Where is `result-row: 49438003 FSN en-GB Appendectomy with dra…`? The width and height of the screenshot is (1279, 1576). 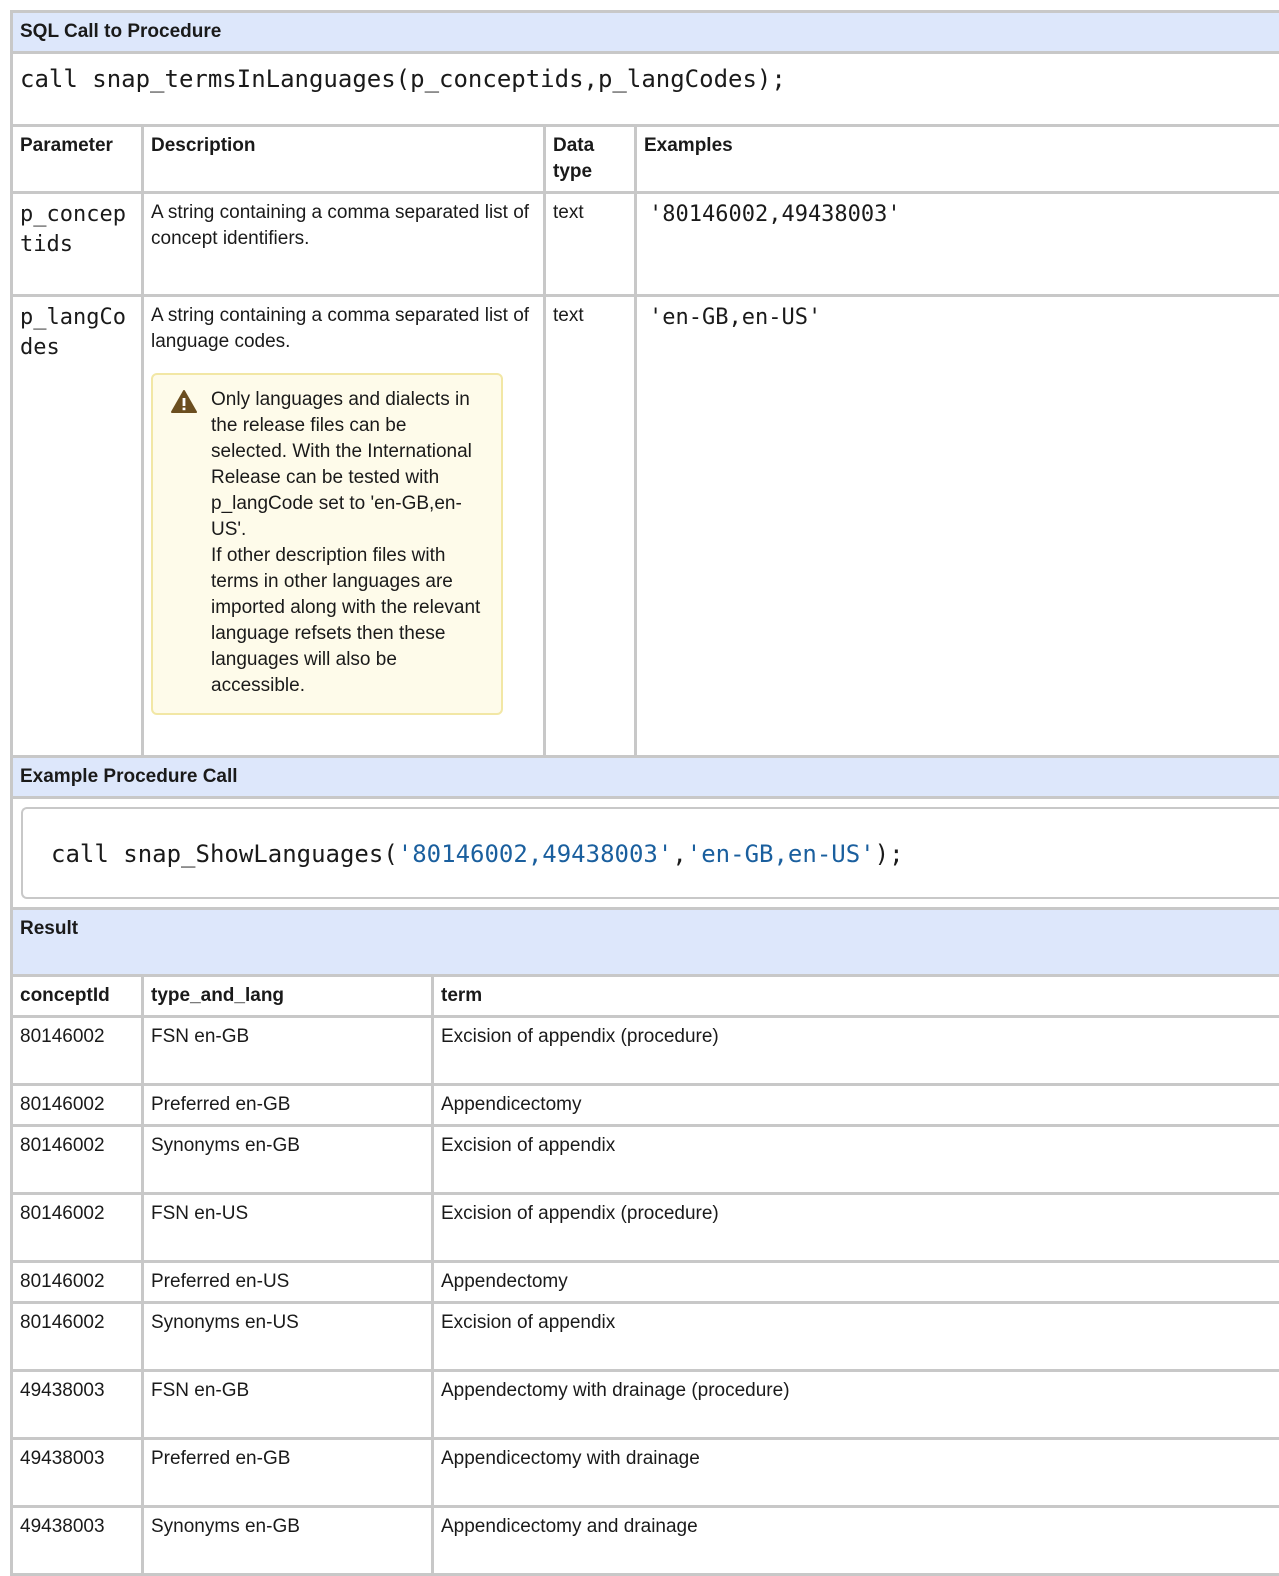 result-row: 49438003 FSN en-GB Appendectomy with dra… is located at coordinates (645, 1405).